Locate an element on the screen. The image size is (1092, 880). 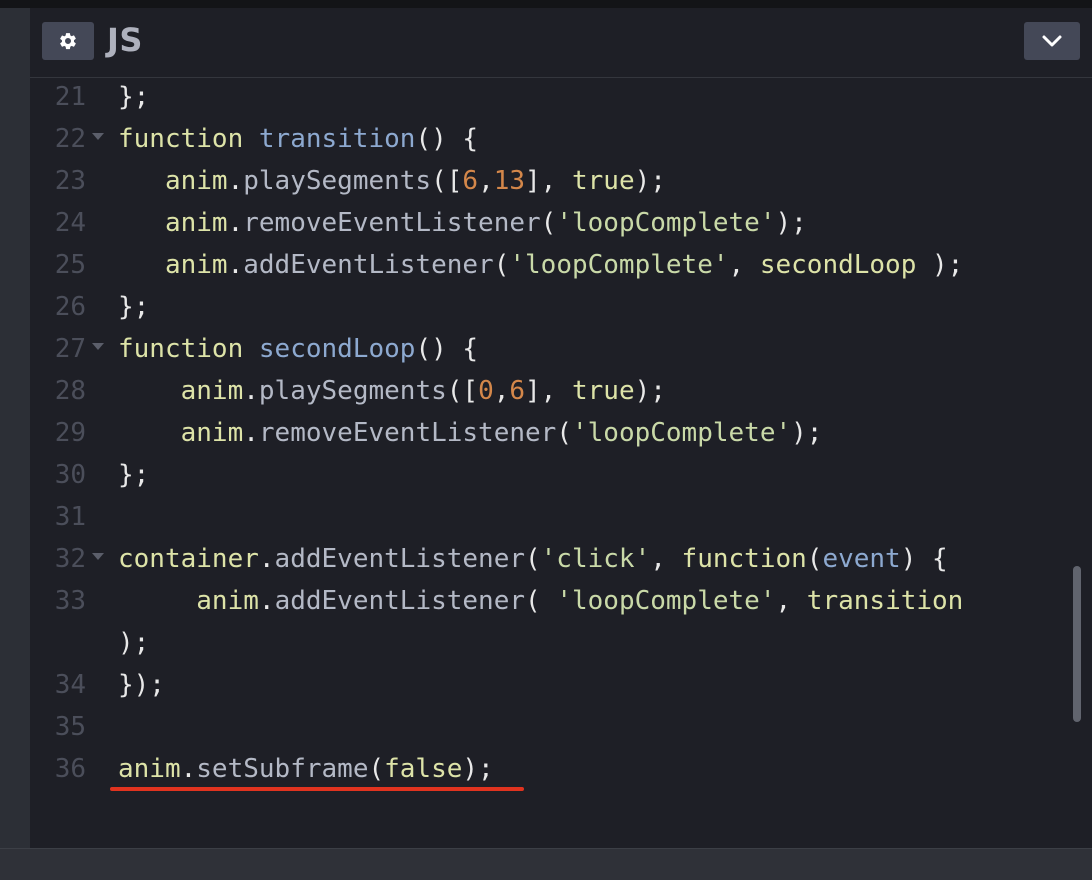
code-line: 34}); is located at coordinates (550, 685).